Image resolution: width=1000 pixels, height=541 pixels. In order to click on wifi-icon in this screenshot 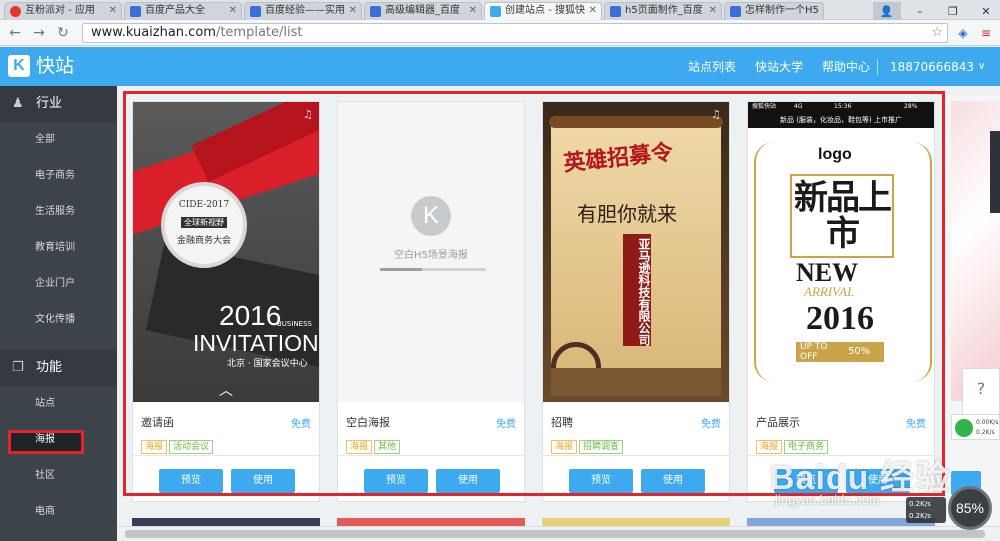, I will do `click(964, 428)`.